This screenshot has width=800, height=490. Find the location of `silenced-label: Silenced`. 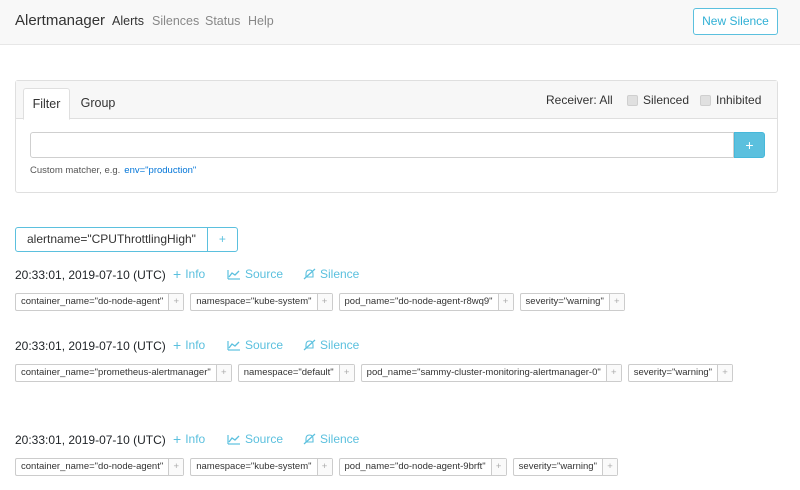

silenced-label: Silenced is located at coordinates (666, 100).